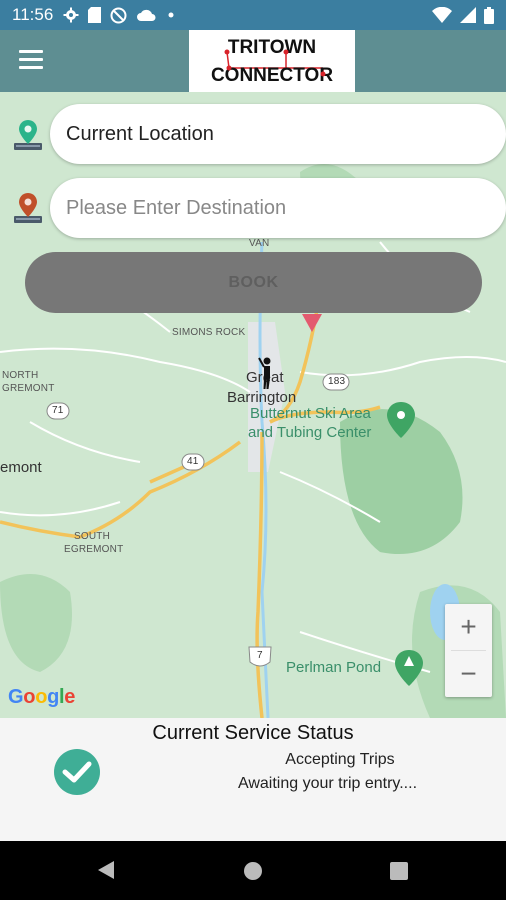 The width and height of the screenshot is (506, 900). What do you see at coordinates (399, 871) in the screenshot?
I see `recents-icon` at bounding box center [399, 871].